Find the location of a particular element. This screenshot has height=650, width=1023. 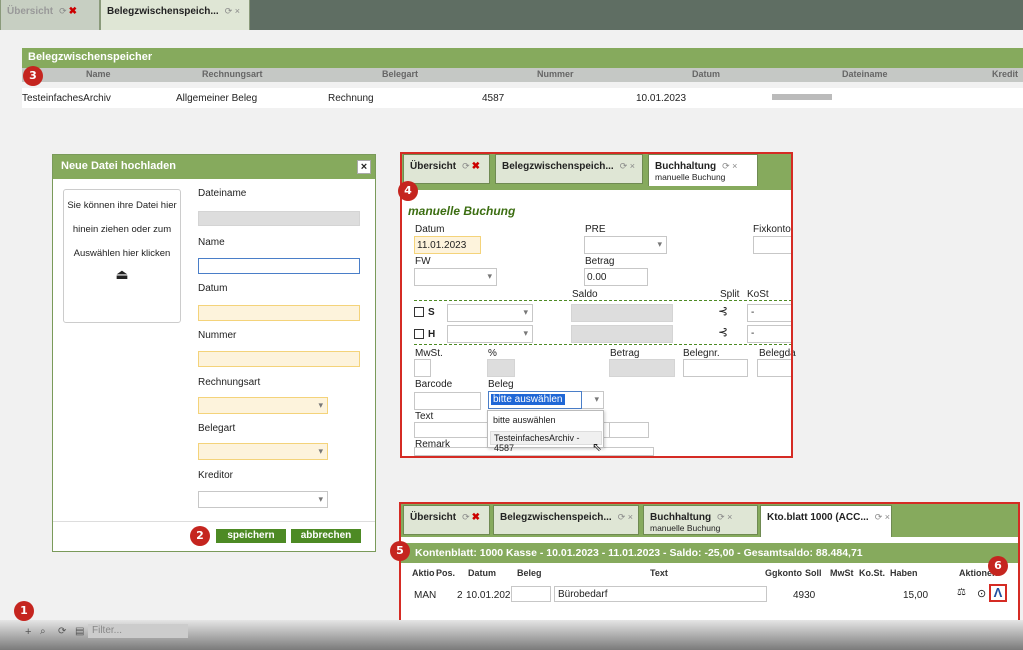

marker-4: 4 is located at coordinates (408, 191).